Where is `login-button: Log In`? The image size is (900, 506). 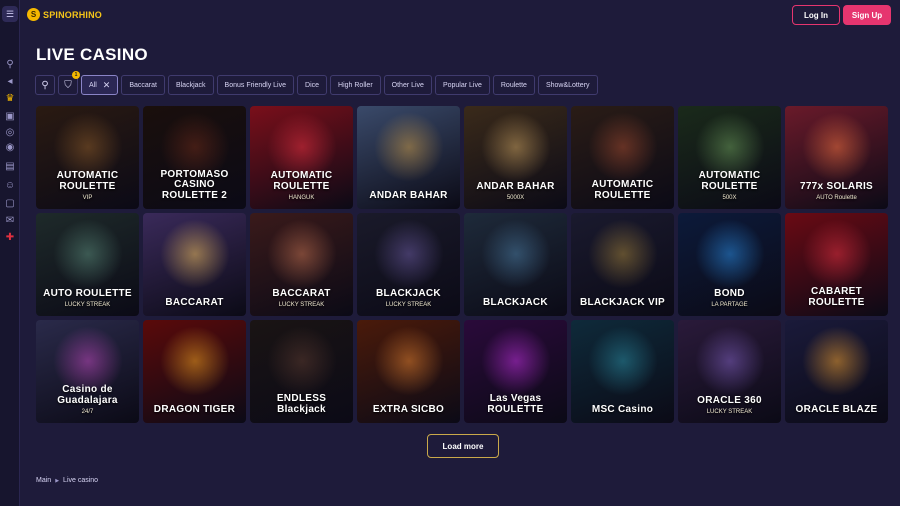
login-button: Log In is located at coordinates (816, 15).